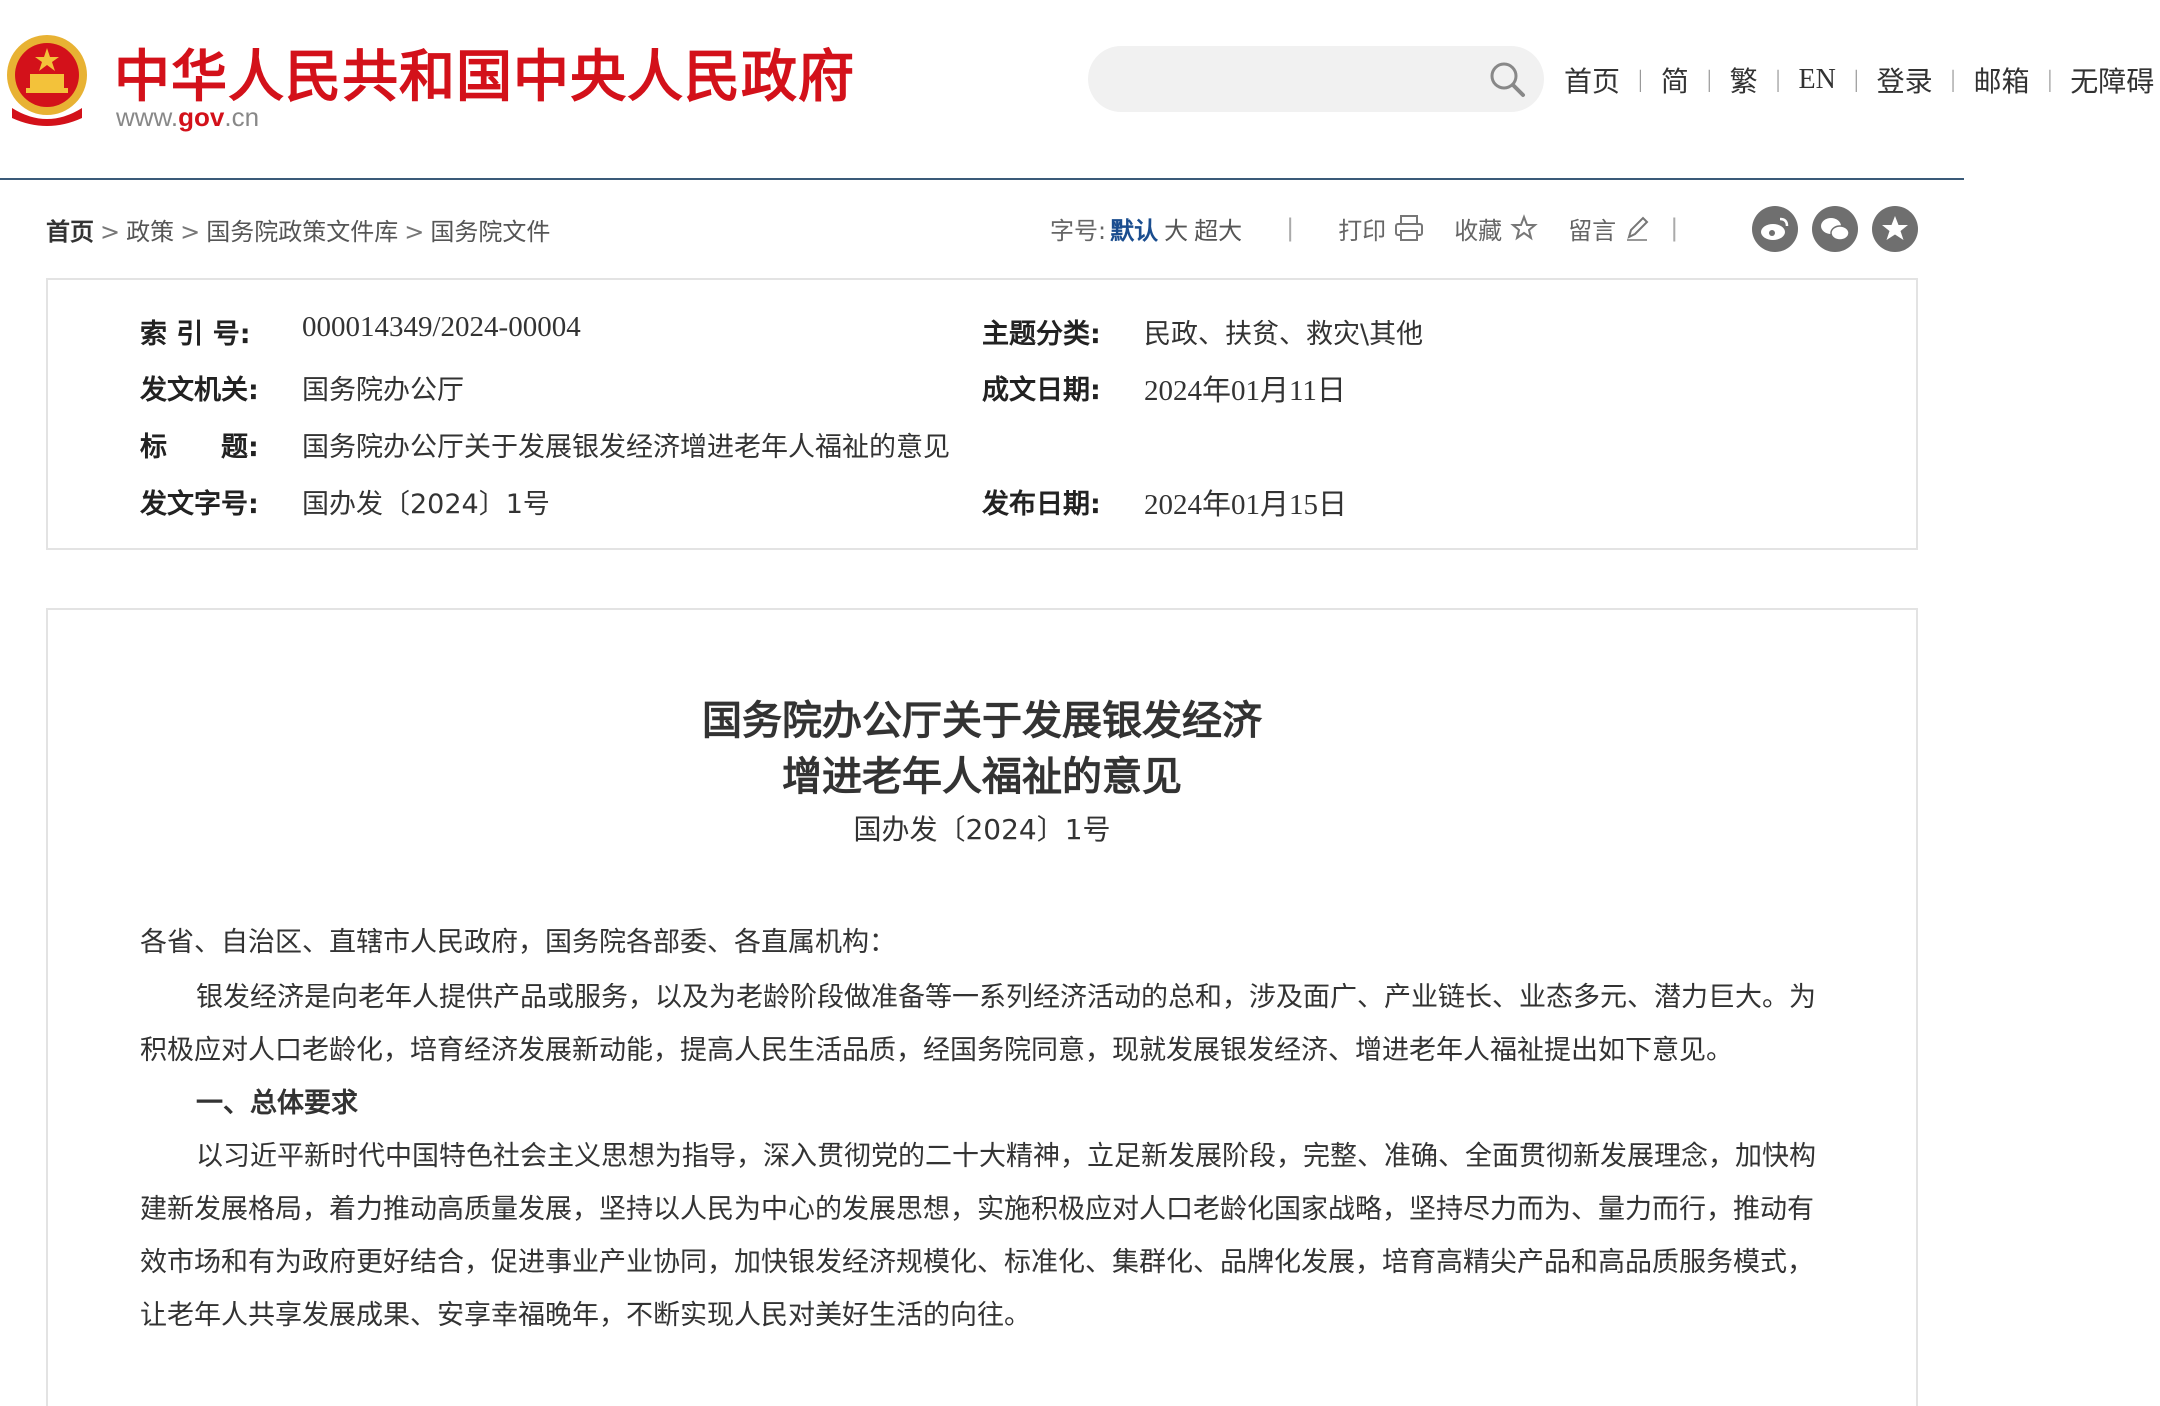 Image resolution: width=2160 pixels, height=1406 pixels. I want to click on topic-label: 主题分类:, so click(1041, 334).